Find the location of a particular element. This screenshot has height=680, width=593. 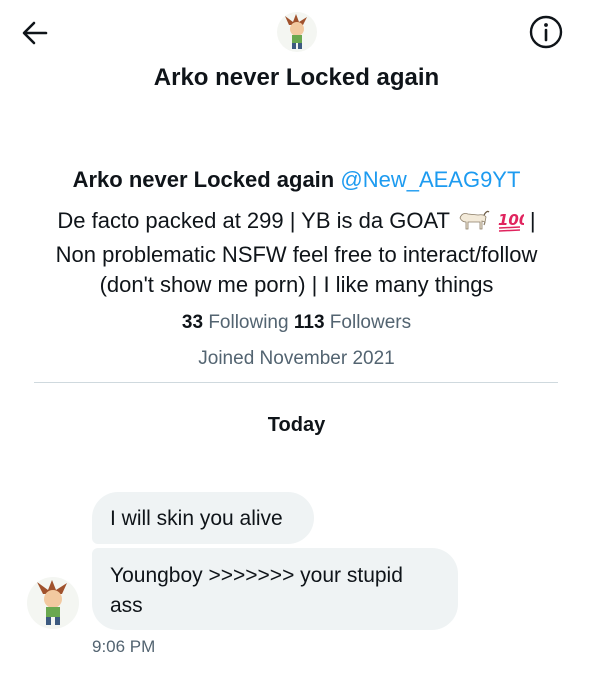

profile-name: Arko never Locked again is located at coordinates (204, 179).